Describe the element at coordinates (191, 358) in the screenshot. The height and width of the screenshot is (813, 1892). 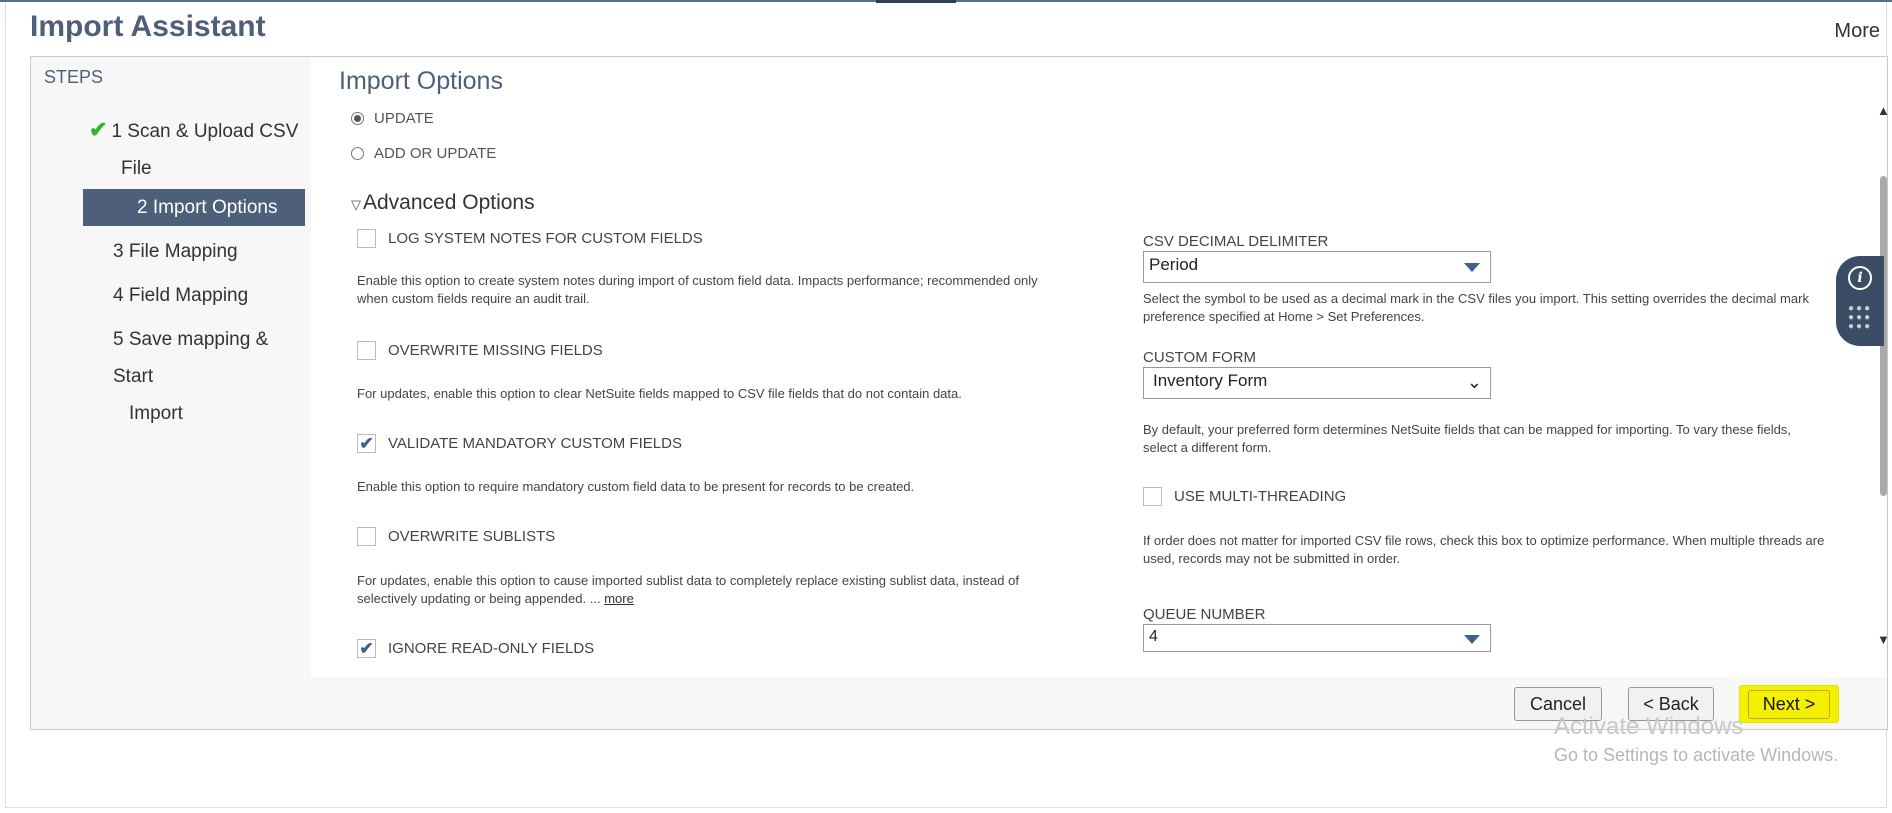
I see `step-label: 5 Save mapping & Start` at that location.